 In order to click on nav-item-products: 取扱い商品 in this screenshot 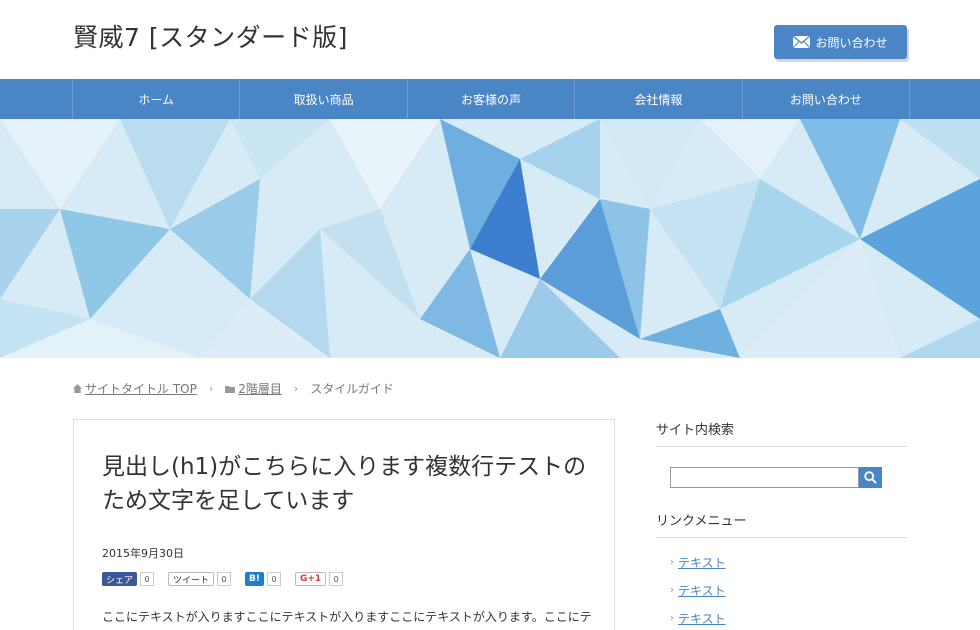, I will do `click(324, 99)`.